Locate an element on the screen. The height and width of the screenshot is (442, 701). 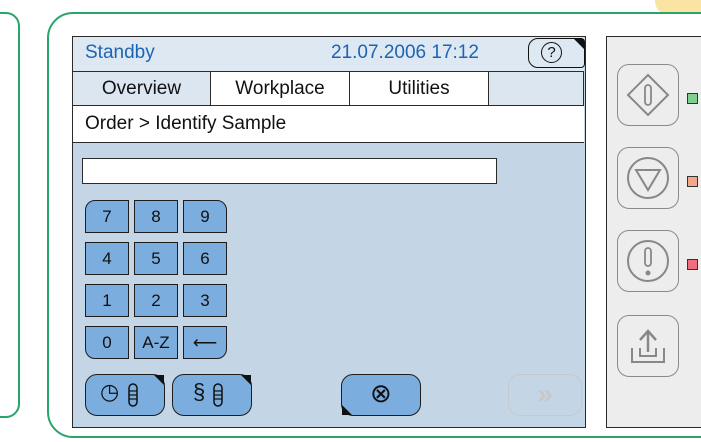
upload-tray-icon is located at coordinates (648, 346).